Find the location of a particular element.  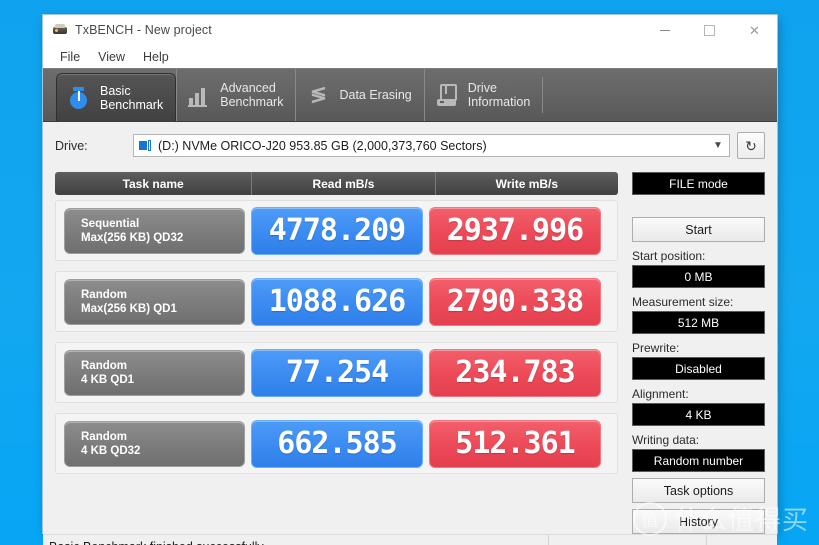

column-header-task-name: Task name is located at coordinates (153, 183).